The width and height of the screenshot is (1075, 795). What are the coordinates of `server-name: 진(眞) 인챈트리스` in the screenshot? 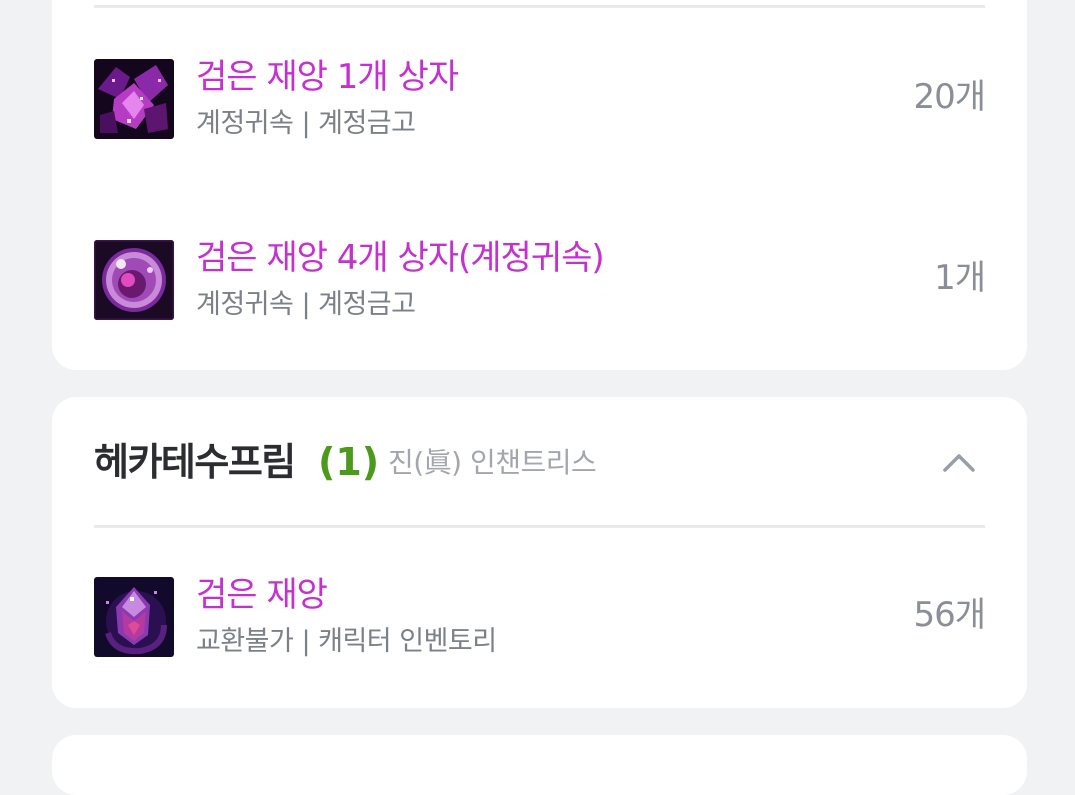 It's located at (492, 462).